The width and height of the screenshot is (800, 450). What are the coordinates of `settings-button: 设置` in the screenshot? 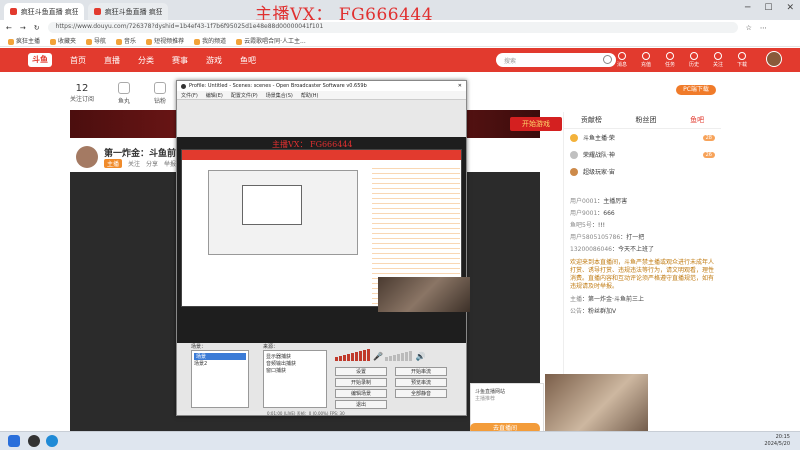 It's located at (361, 371).